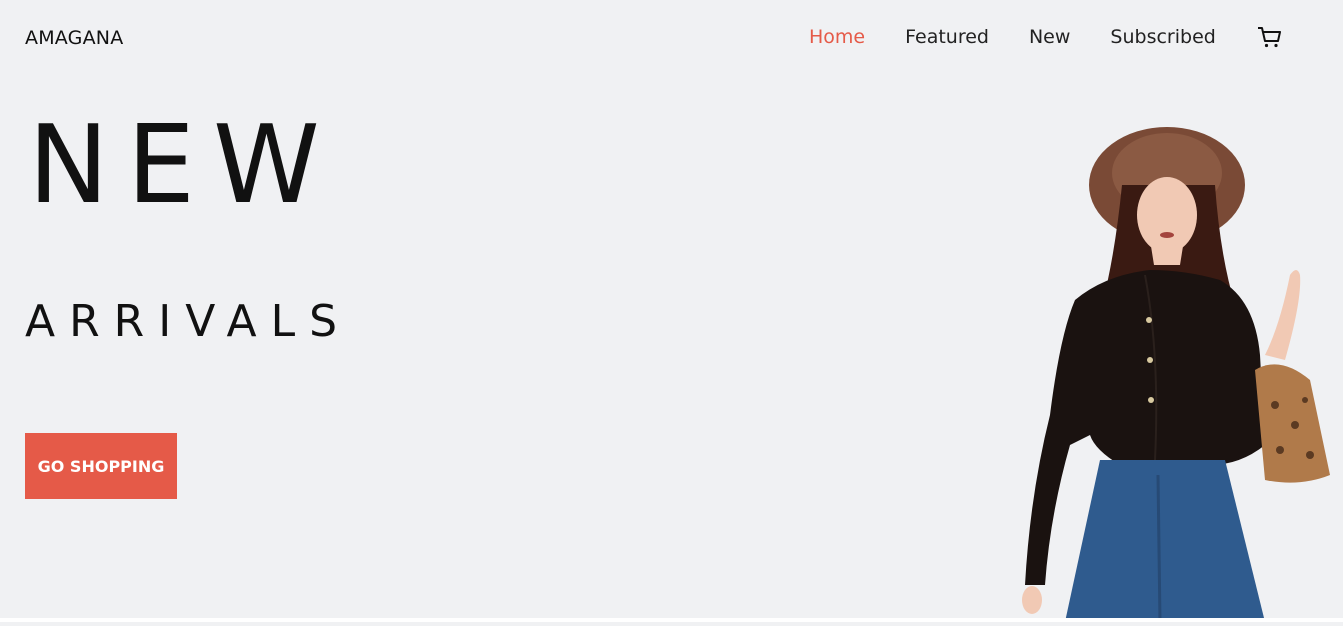  I want to click on nav-featured: Featured, so click(947, 37).